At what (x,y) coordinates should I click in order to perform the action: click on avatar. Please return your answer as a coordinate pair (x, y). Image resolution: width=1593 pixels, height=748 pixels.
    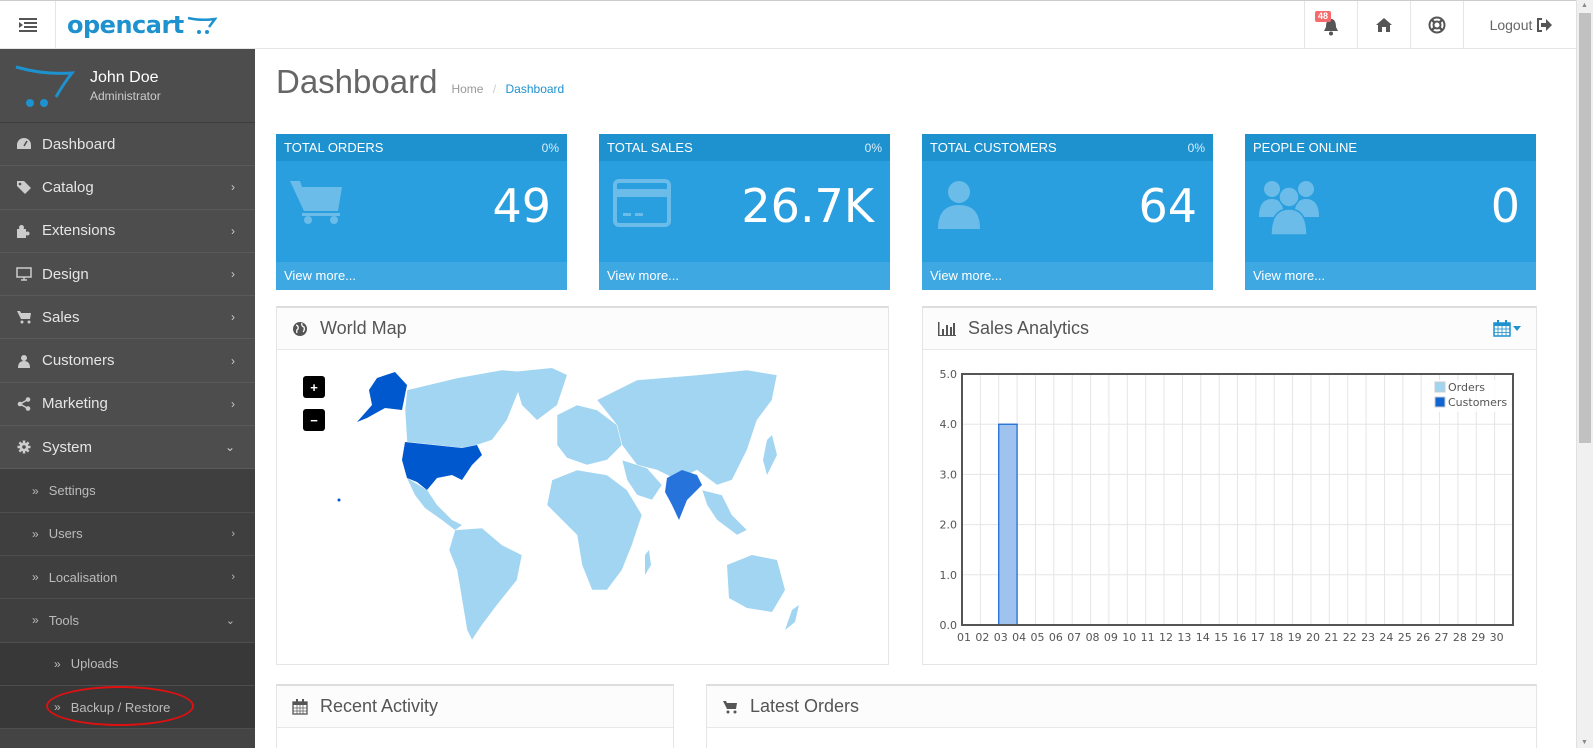
    Looking at the image, I should click on (45, 86).